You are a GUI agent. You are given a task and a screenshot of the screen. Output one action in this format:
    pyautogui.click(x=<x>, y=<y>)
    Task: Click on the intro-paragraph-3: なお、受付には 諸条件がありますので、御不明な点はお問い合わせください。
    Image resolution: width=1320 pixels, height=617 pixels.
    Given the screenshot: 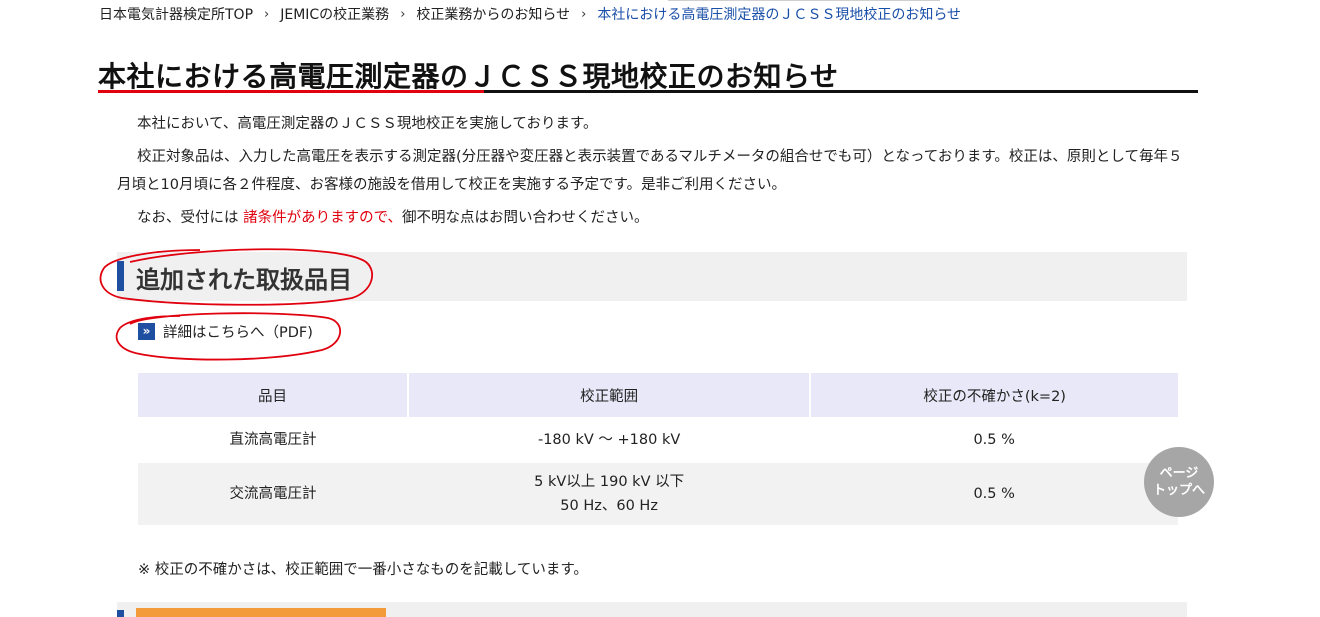 What is the action you would take?
    pyautogui.click(x=654, y=218)
    